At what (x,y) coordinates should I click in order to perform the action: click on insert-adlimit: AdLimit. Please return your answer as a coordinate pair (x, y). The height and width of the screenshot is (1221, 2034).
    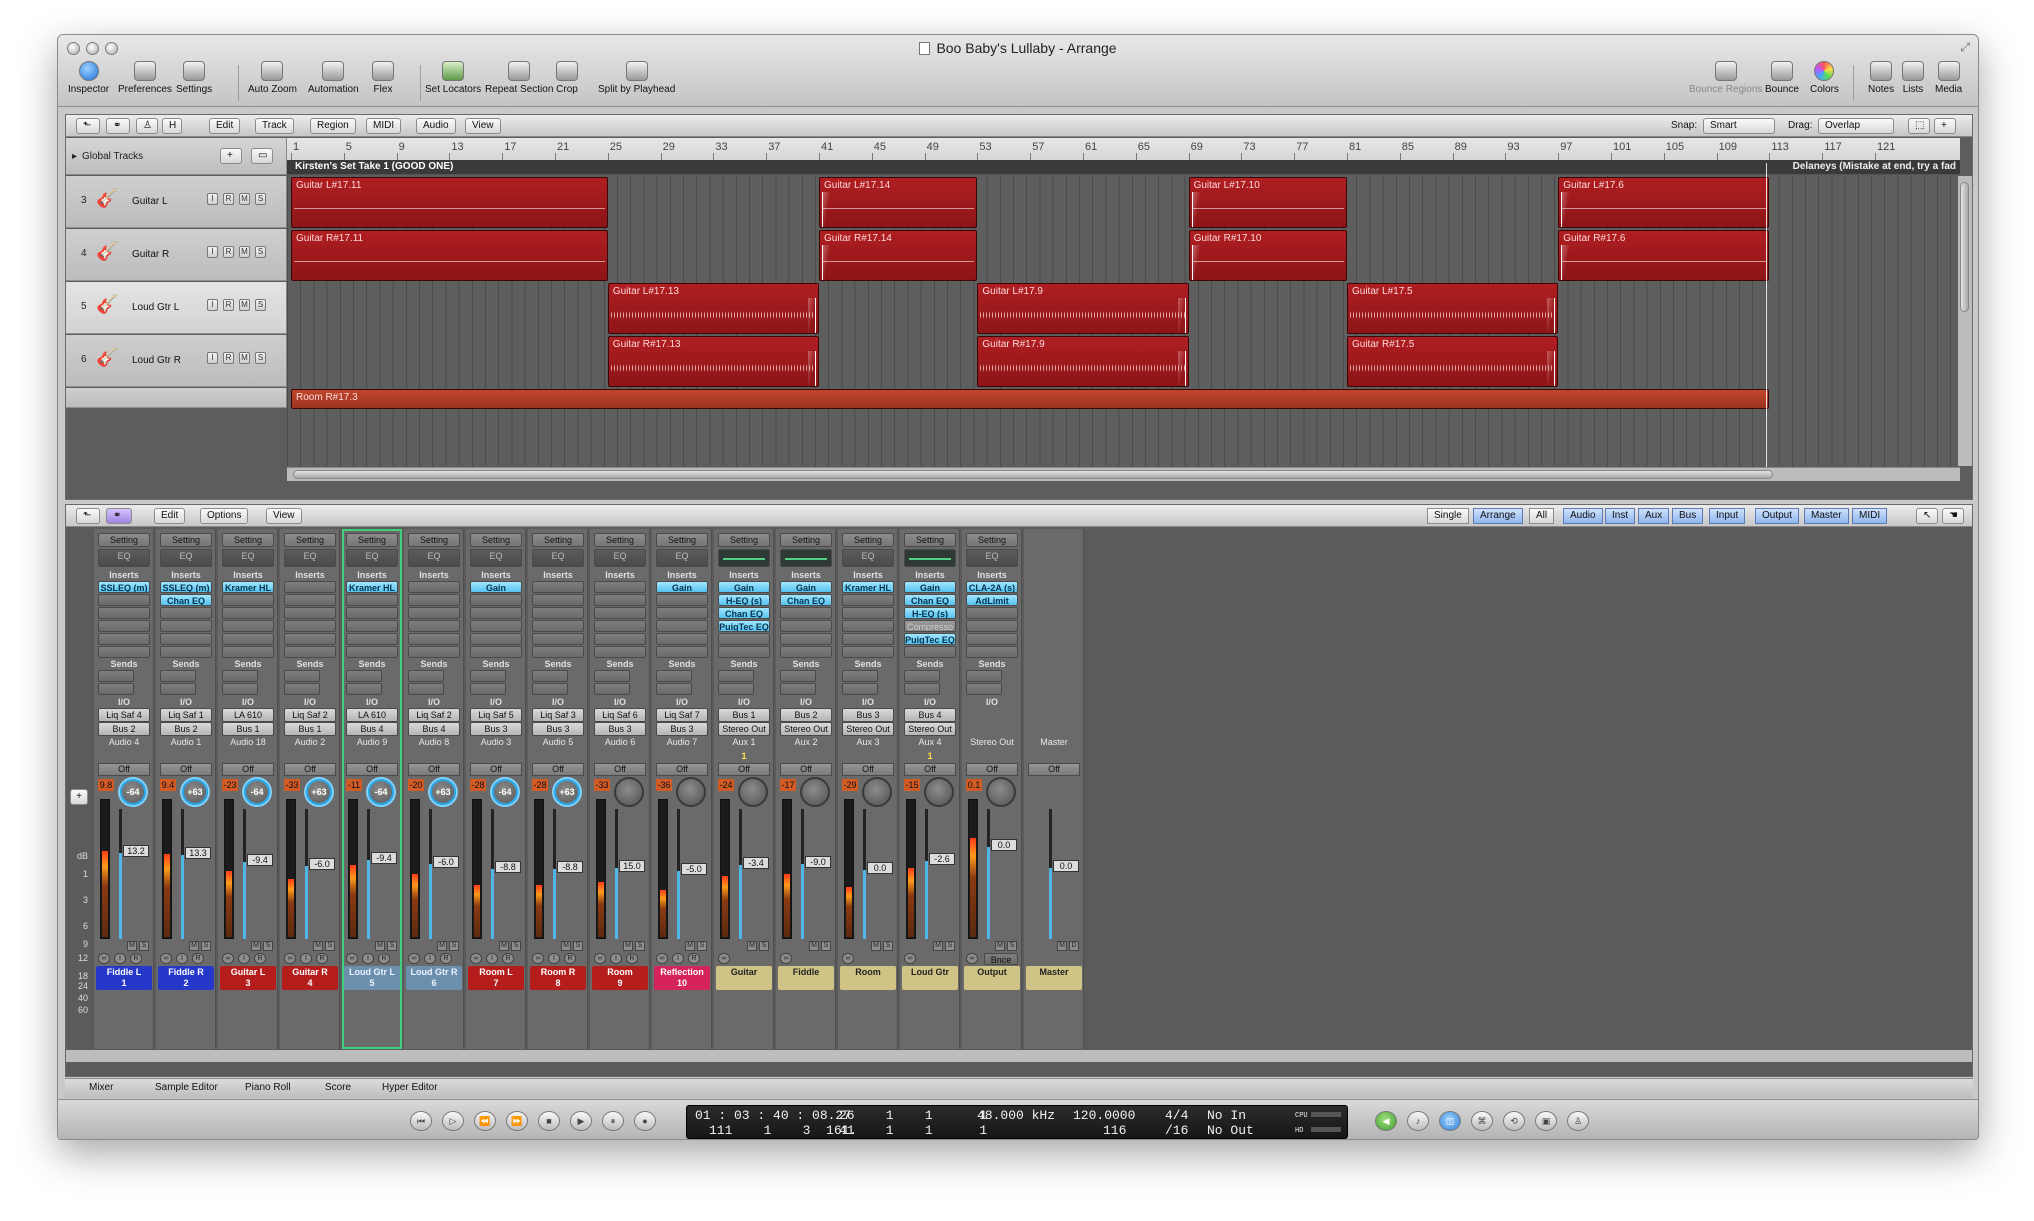
    Looking at the image, I should click on (992, 600).